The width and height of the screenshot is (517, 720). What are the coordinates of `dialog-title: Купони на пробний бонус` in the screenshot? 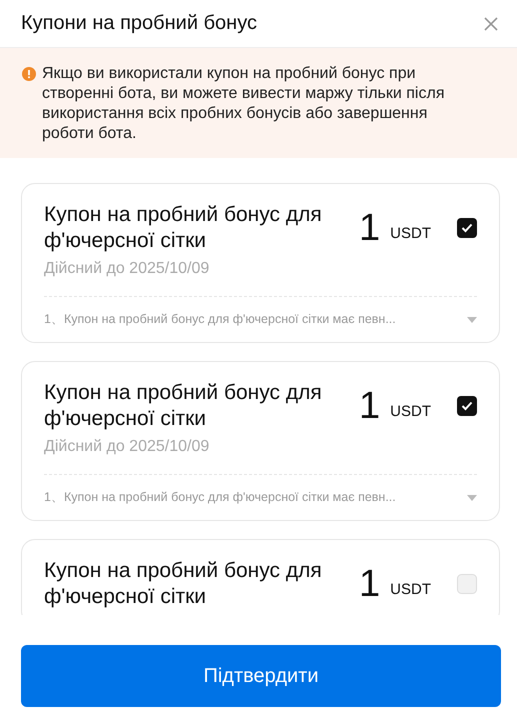 It's located at (139, 23).